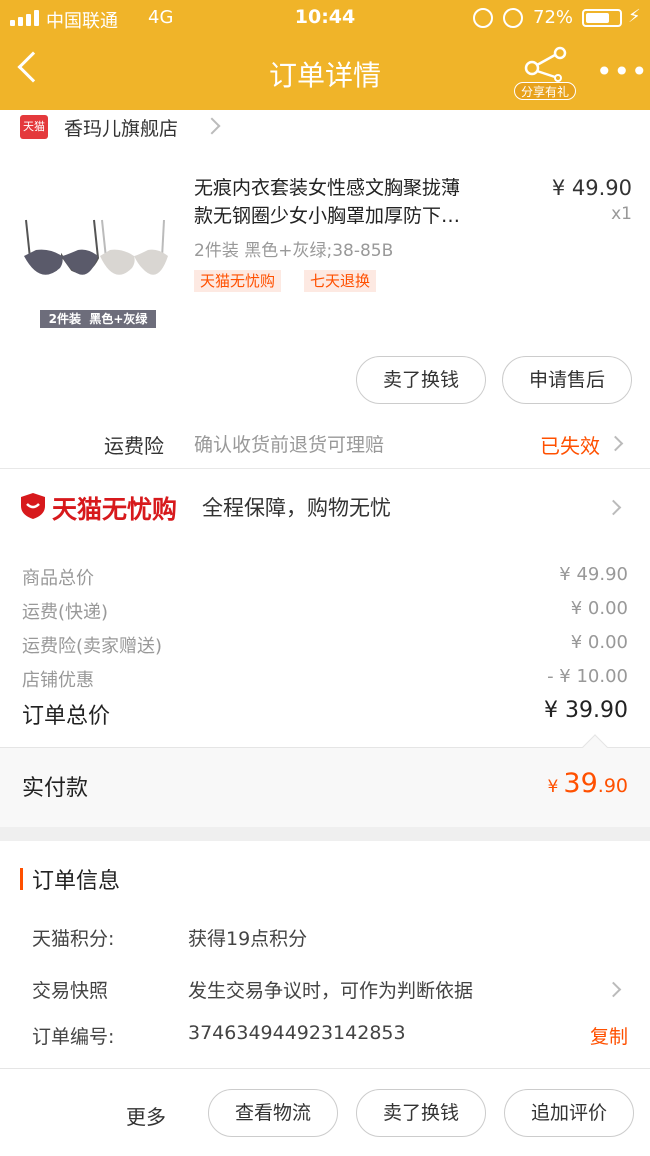 This screenshot has height=1156, width=650. What do you see at coordinates (121, 127) in the screenshot?
I see `shop-name: 香玛儿旗舰店` at bounding box center [121, 127].